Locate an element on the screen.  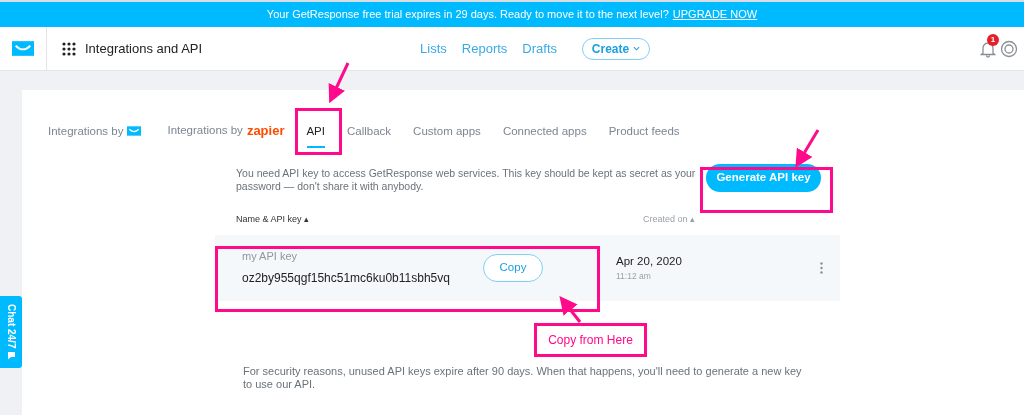
created-time: 11:12 am is located at coordinates (634, 276).